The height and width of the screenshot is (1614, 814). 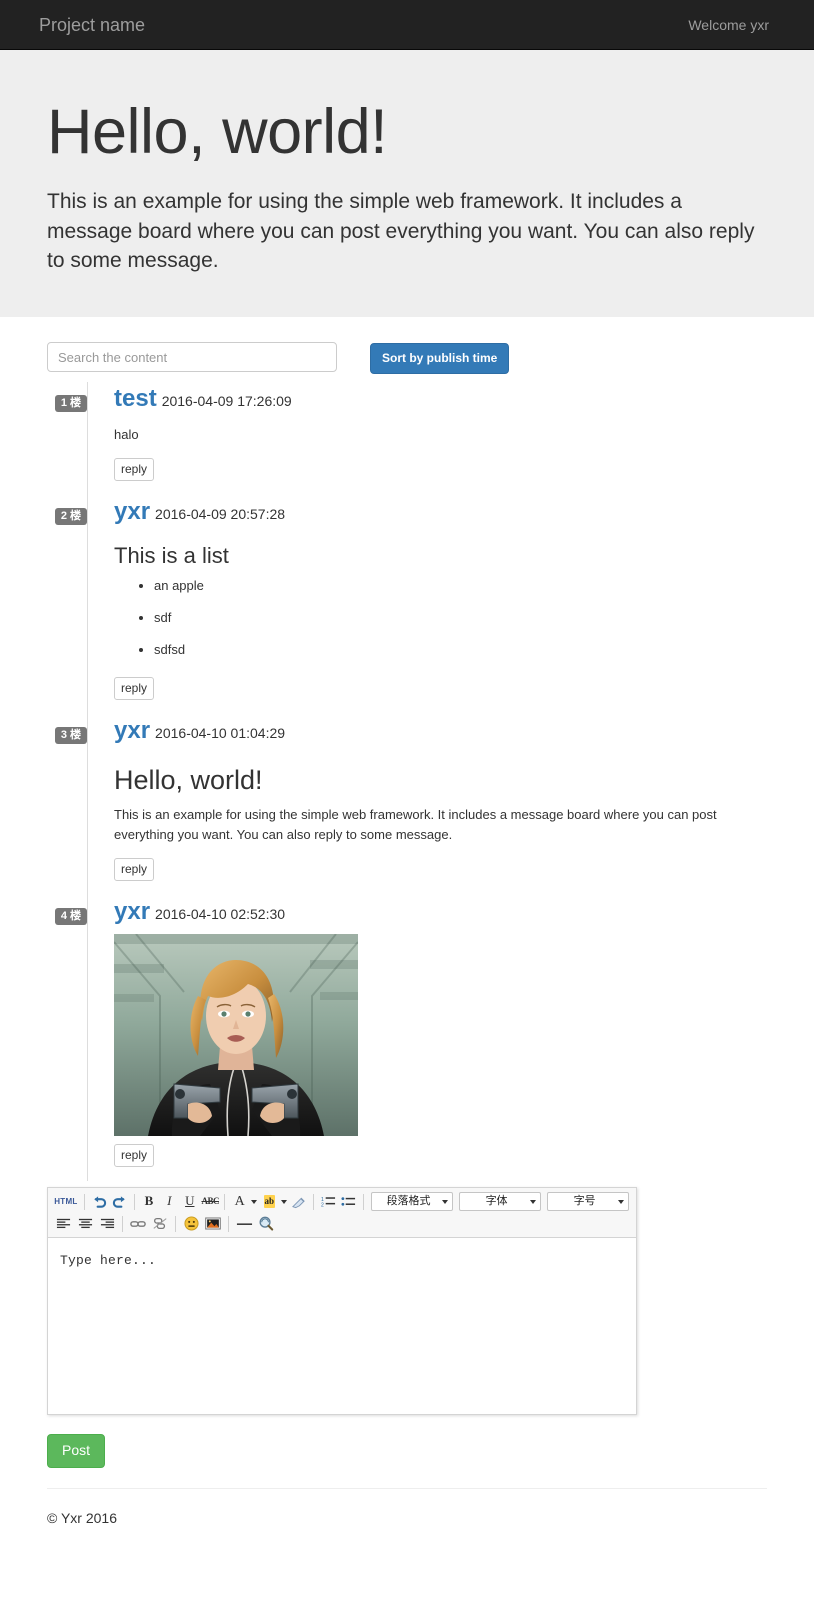 I want to click on text-highlight-label: ab, so click(x=269, y=1202).